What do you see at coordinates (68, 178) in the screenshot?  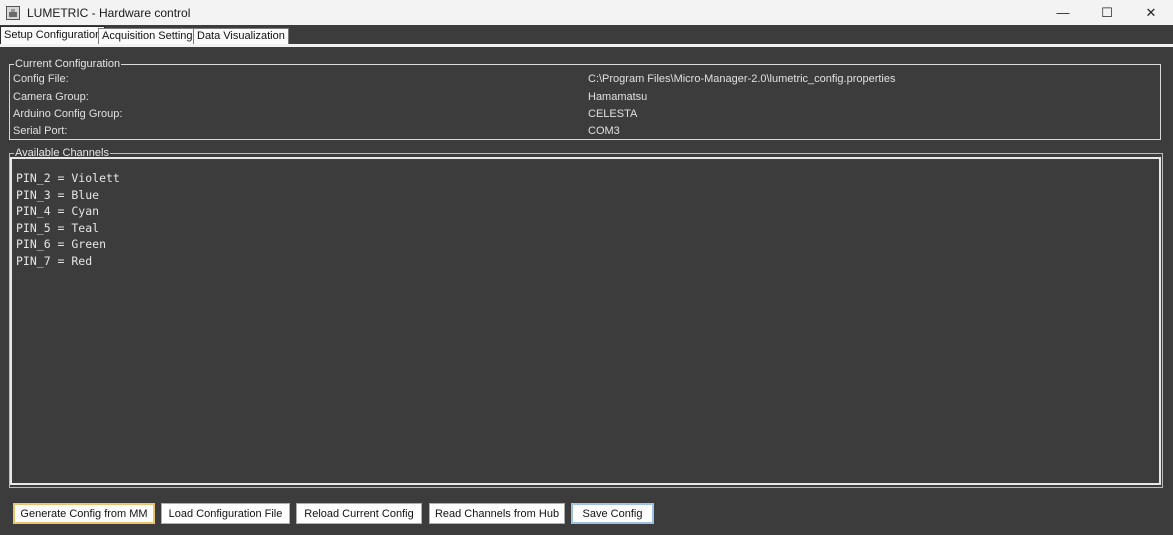 I see `channel-line: PIN_2 = Violett` at bounding box center [68, 178].